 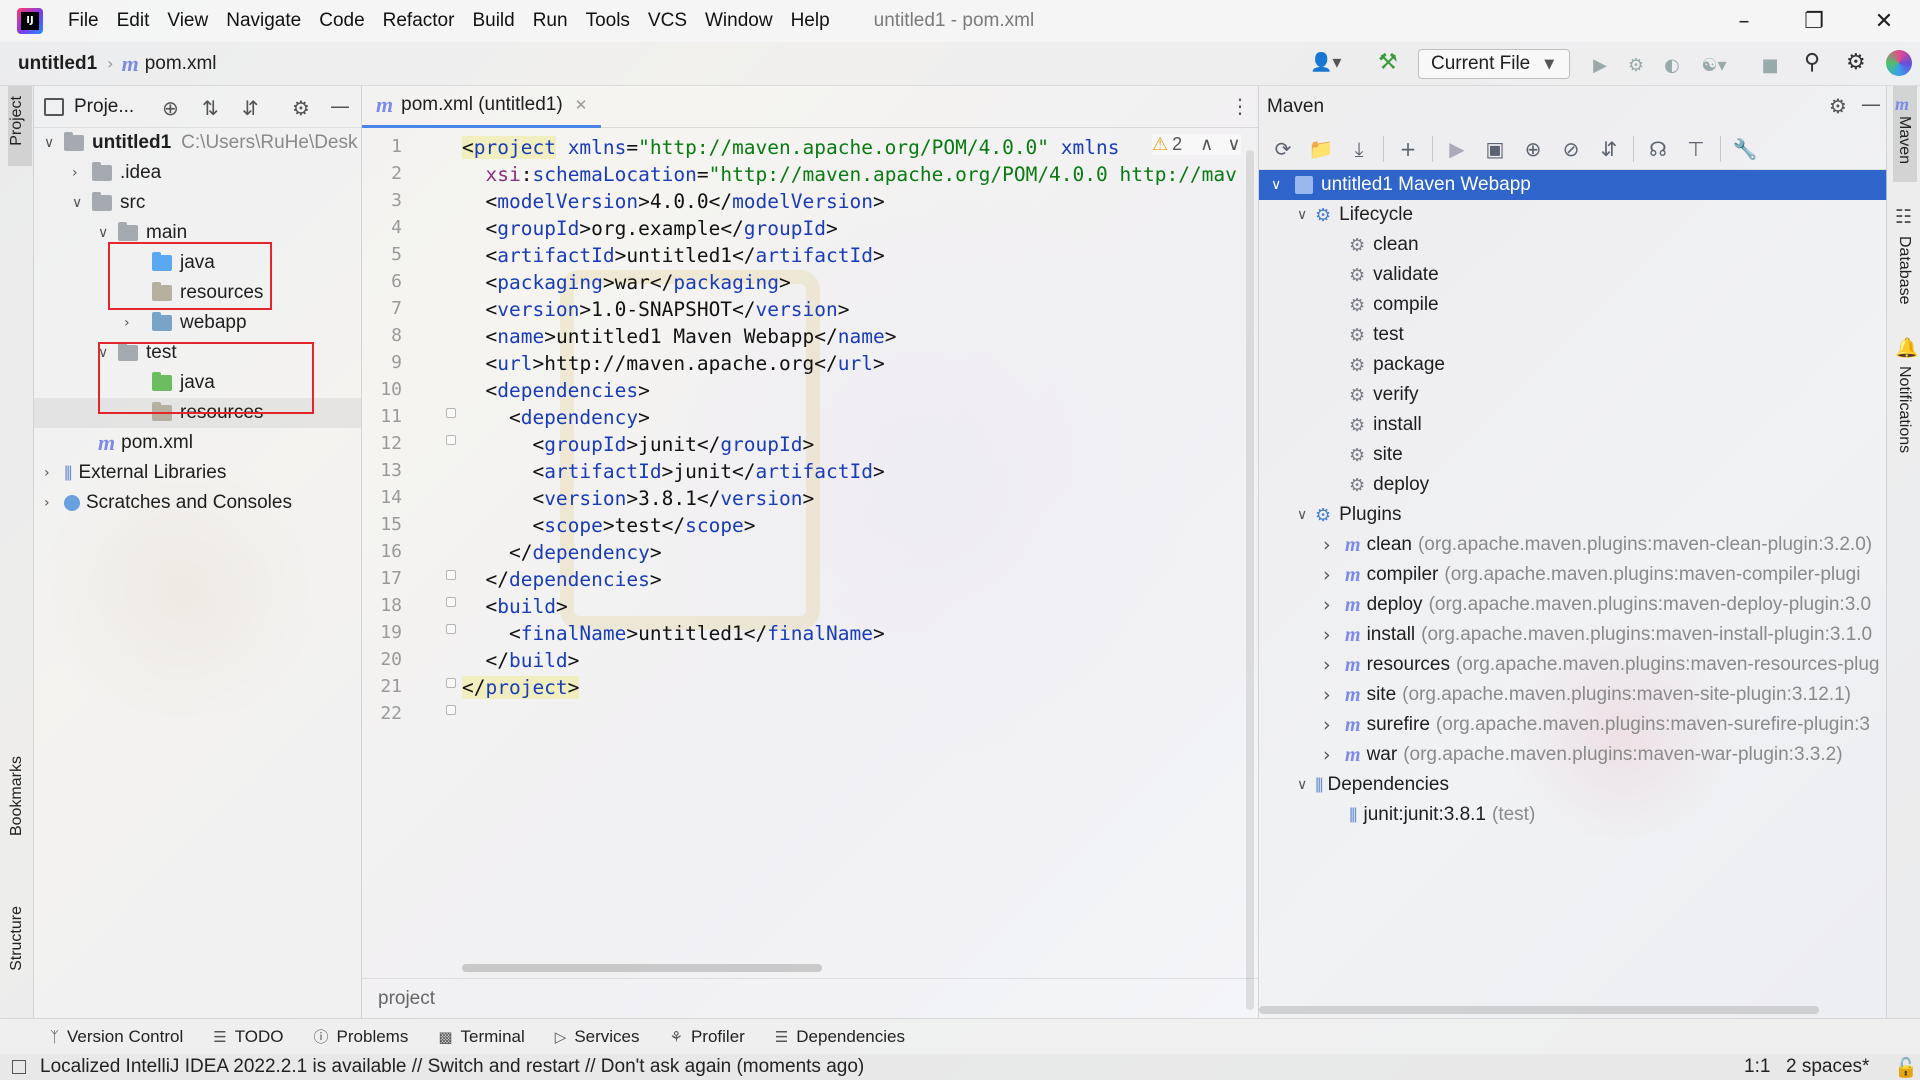 I want to click on menu-vcs: VCS, so click(x=667, y=21).